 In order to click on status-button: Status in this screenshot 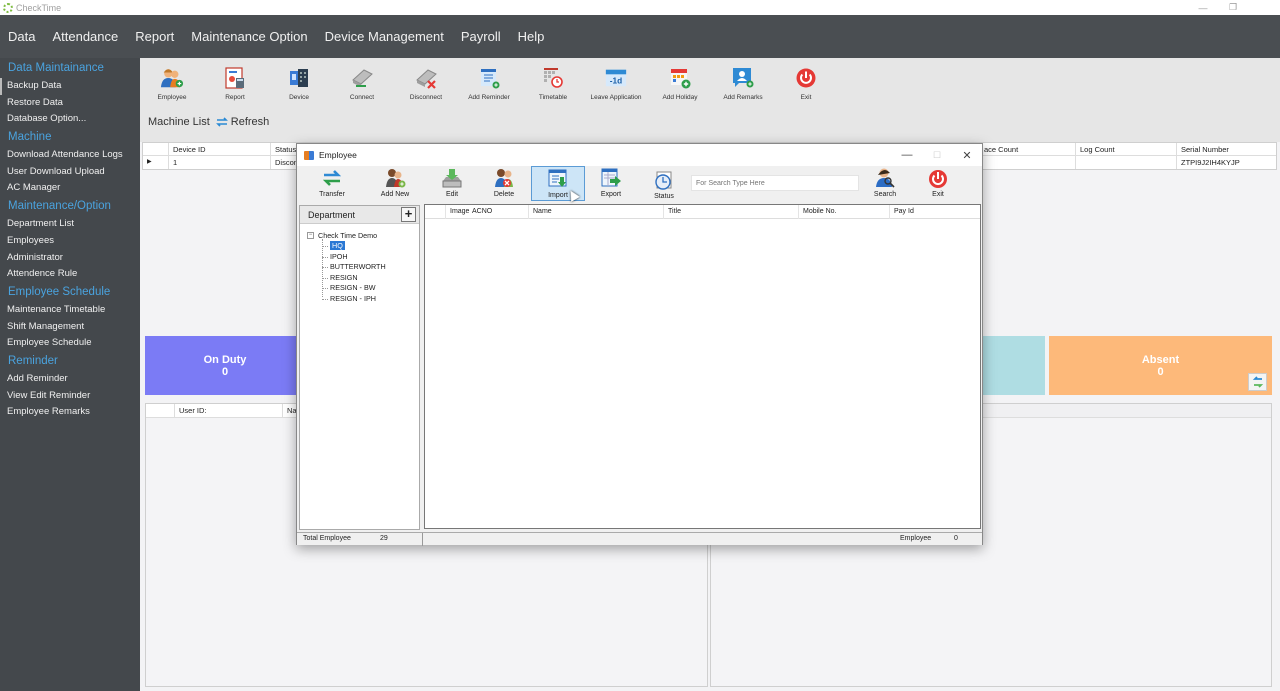, I will do `click(664, 185)`.